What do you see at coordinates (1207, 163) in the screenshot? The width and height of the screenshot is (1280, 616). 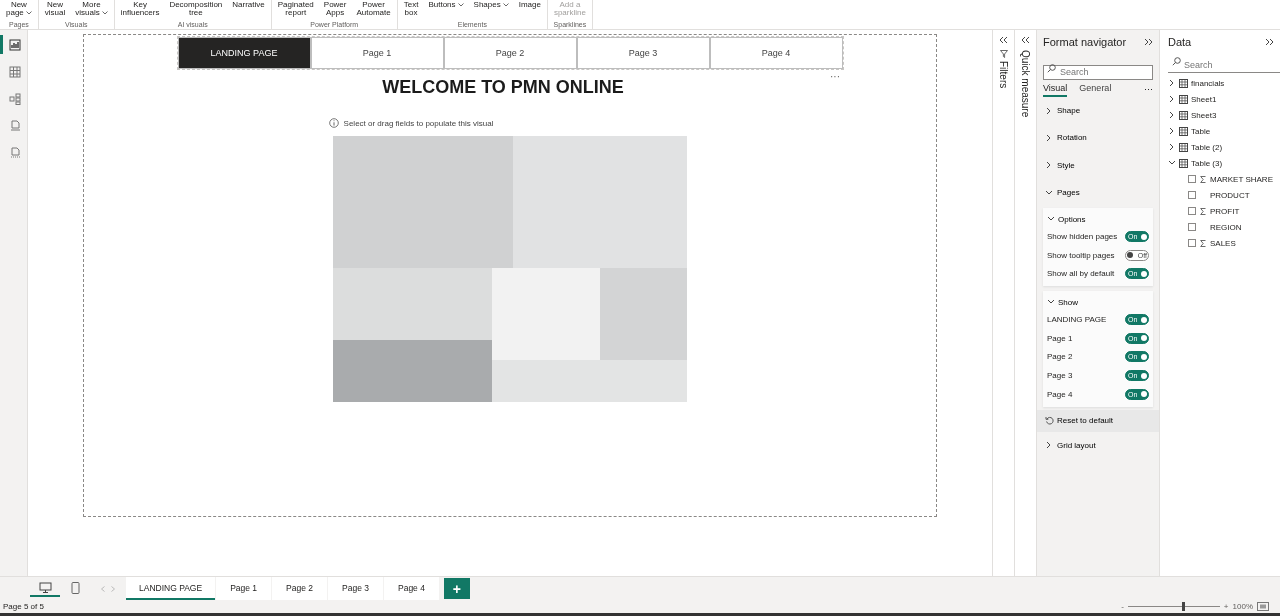 I see `table-name: Table (3)` at bounding box center [1207, 163].